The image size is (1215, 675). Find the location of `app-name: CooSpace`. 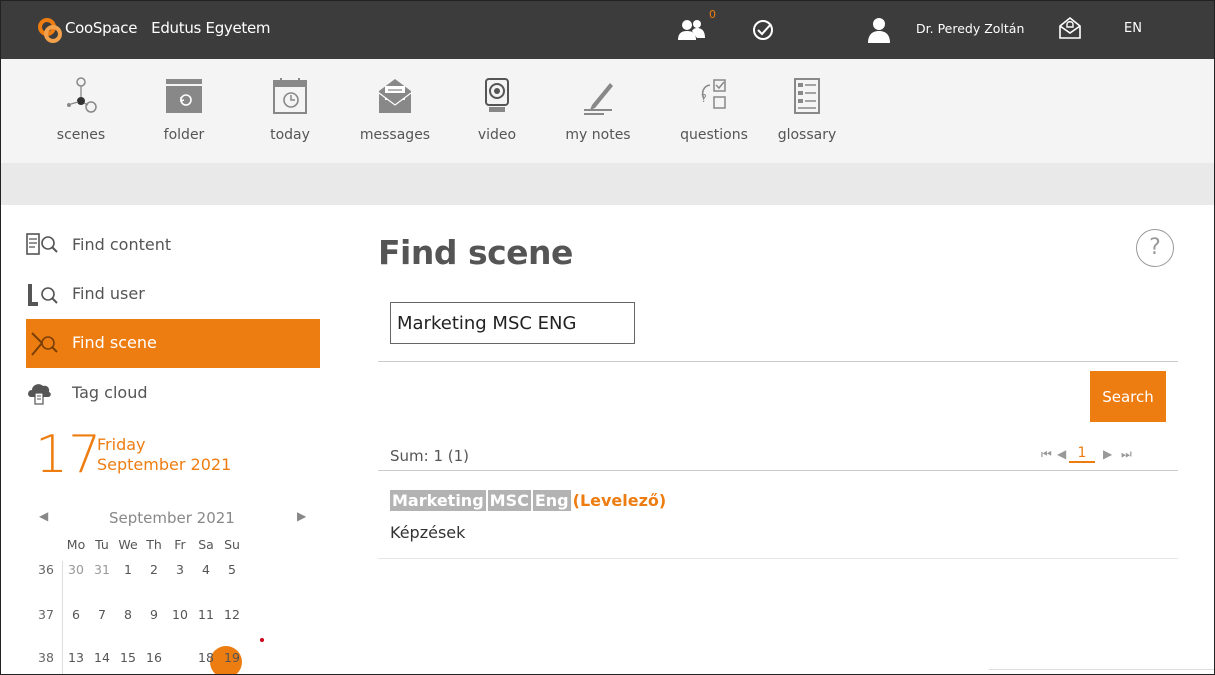

app-name: CooSpace is located at coordinates (101, 28).